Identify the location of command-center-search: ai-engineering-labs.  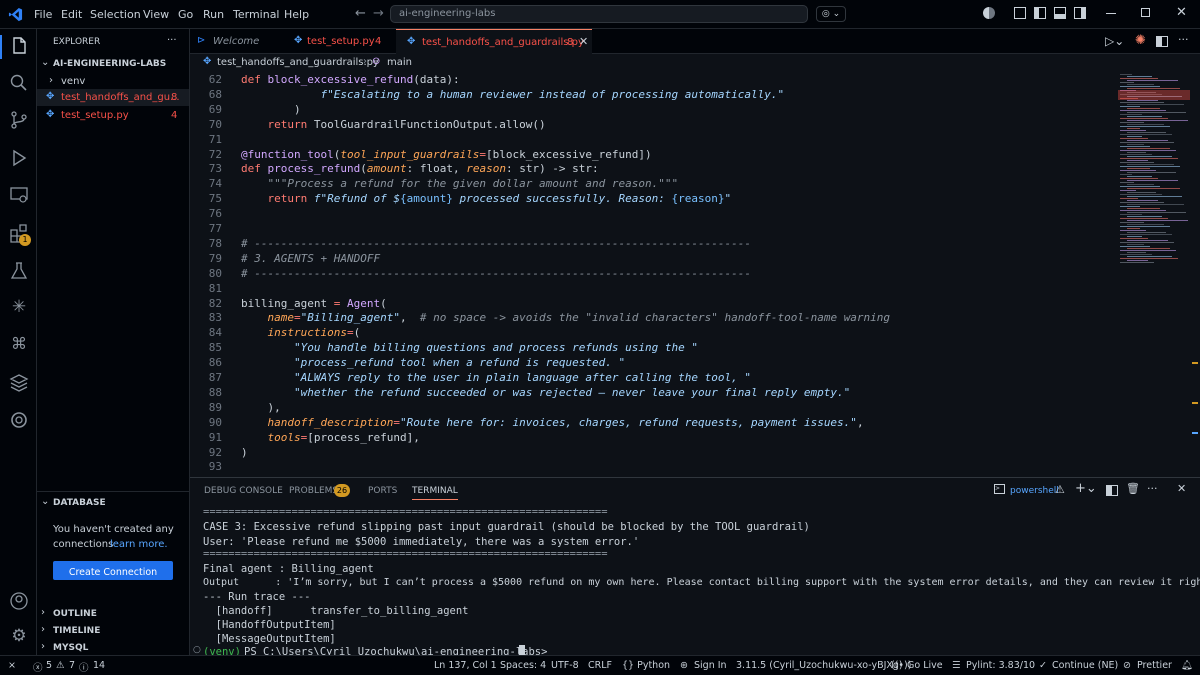
(599, 14).